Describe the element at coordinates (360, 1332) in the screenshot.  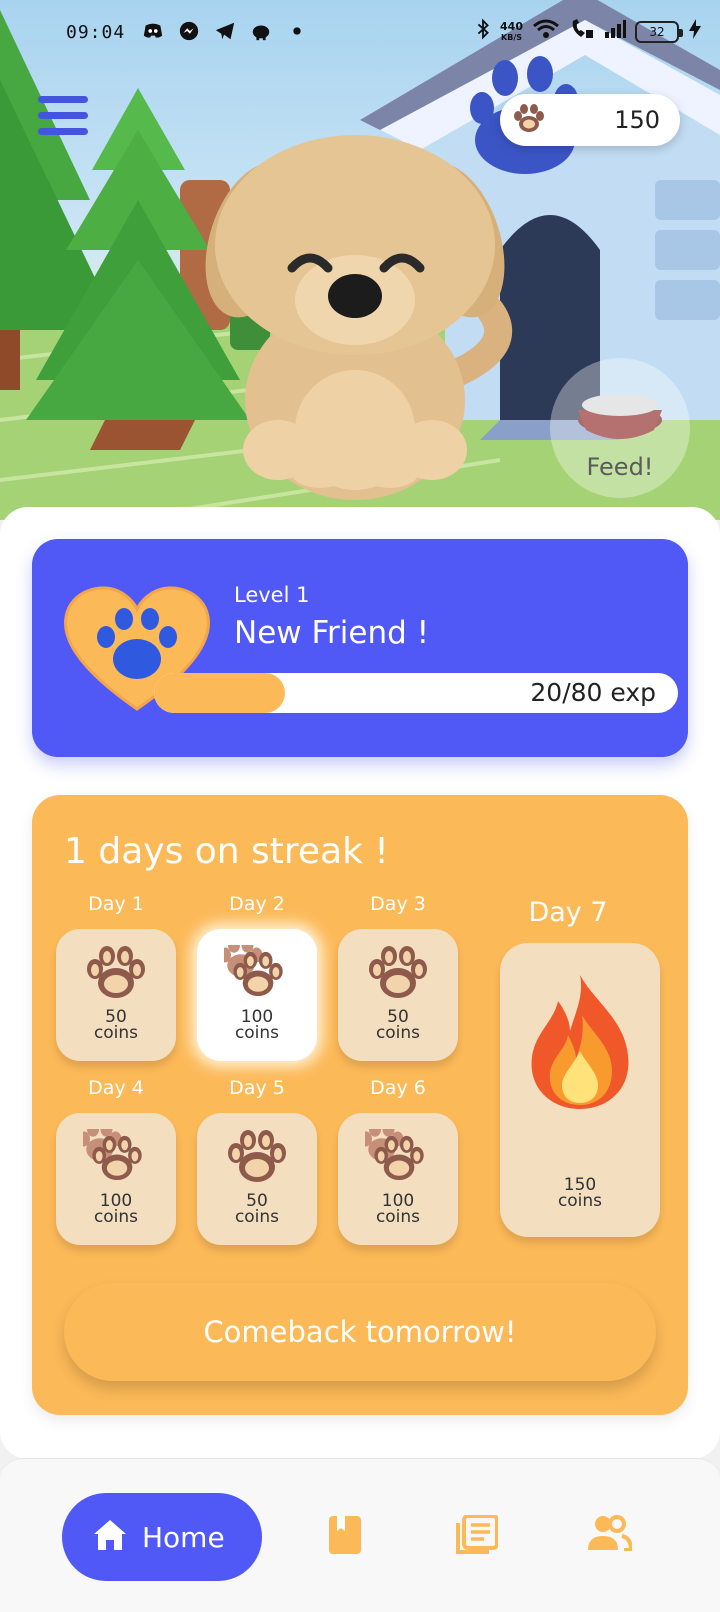
I see `comeback-tomorrow-button: Comeback tomorrow!` at that location.